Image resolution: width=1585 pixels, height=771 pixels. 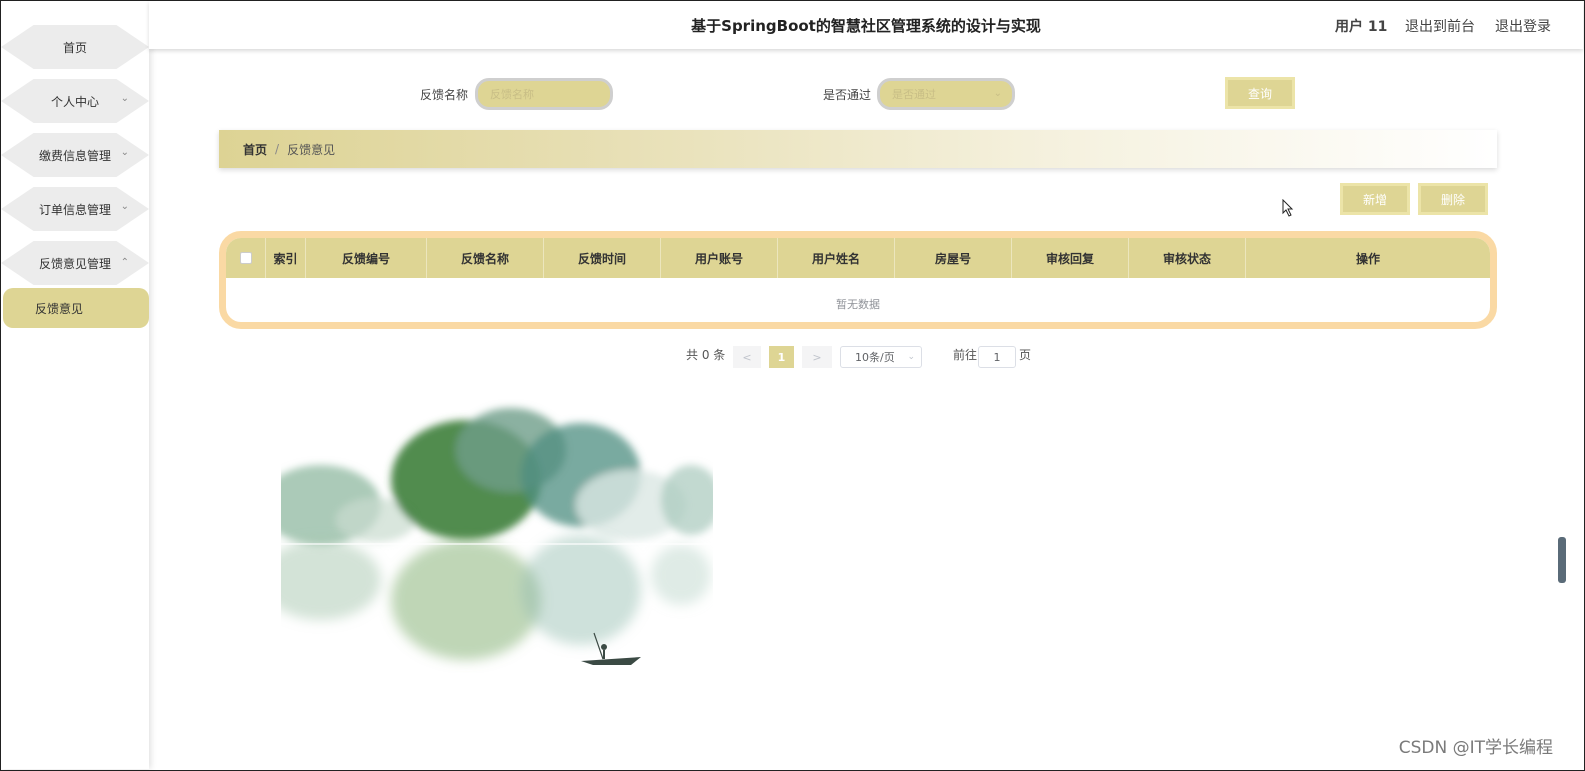 What do you see at coordinates (485, 258) in the screenshot?
I see `column-header: 反馈名称` at bounding box center [485, 258].